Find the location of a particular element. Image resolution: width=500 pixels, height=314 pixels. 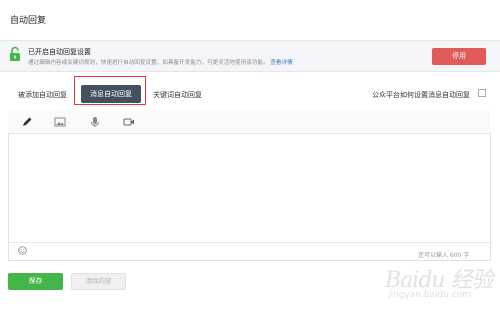

help-link: 公众平台如何设置消息自动回复 is located at coordinates (421, 95).